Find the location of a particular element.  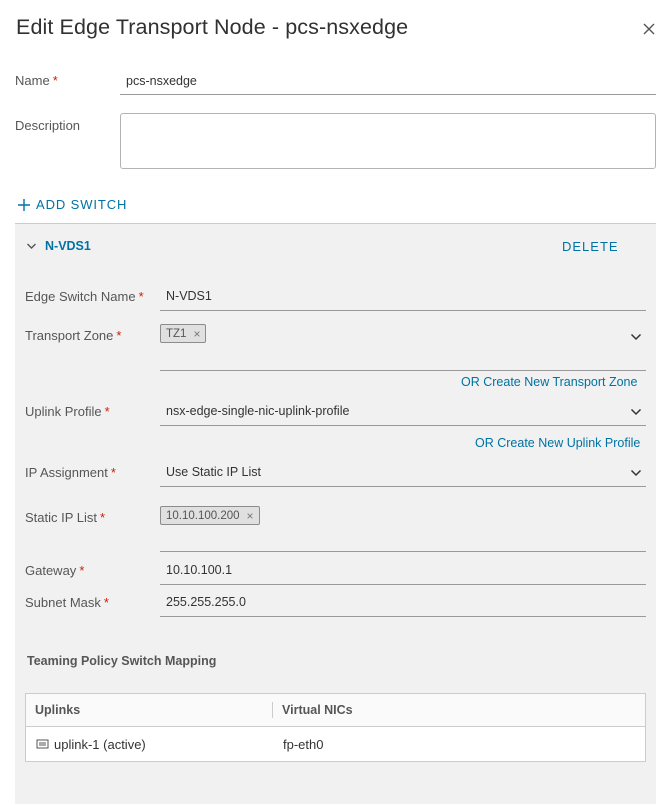

add-switch-button: ADD SWITCH is located at coordinates (72, 204).